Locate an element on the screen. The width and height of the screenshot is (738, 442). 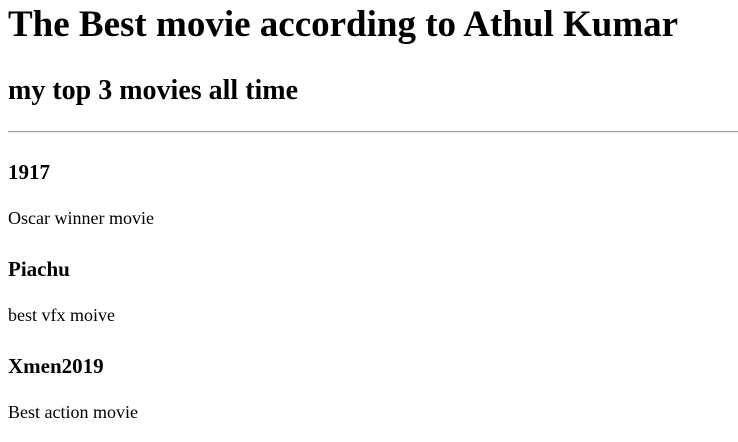
movie-title: Xmen2019 is located at coordinates (56, 366).